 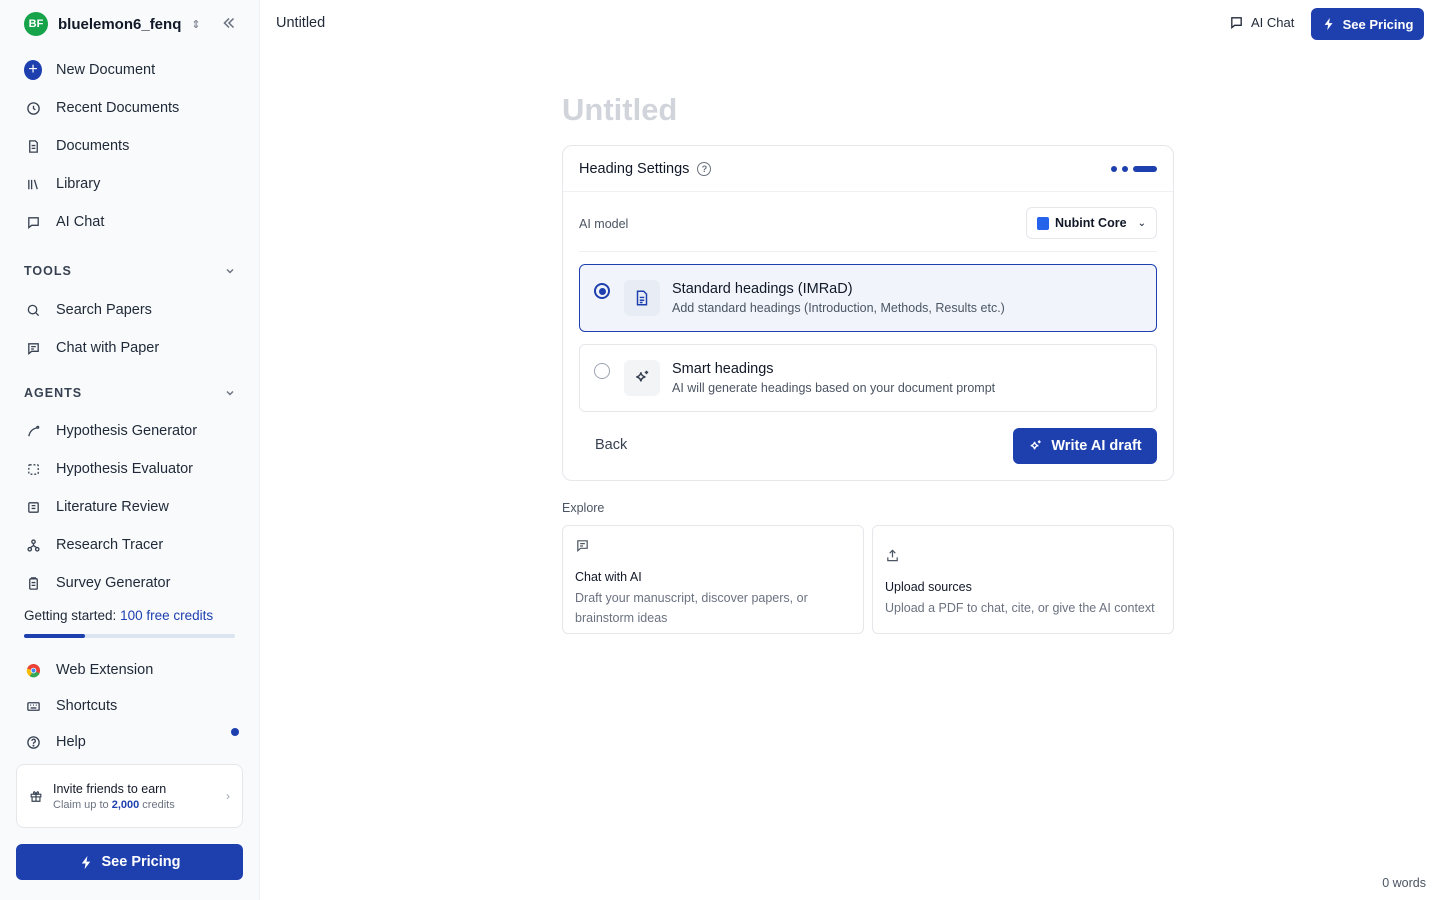 What do you see at coordinates (704, 168) in the screenshot?
I see `help-icon: ?` at bounding box center [704, 168].